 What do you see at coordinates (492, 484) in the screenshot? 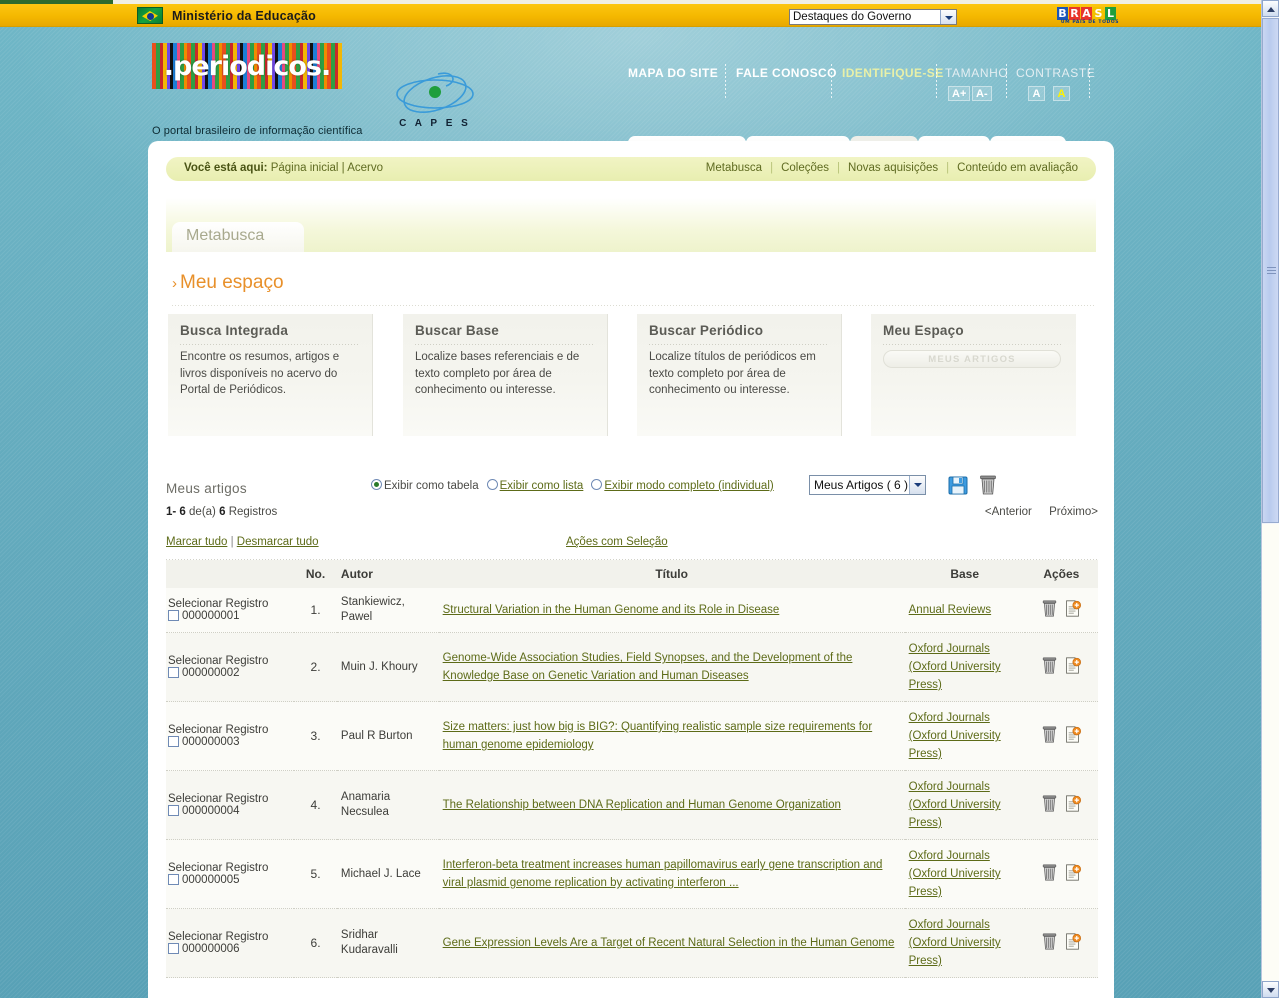
I see `radio-lista` at bounding box center [492, 484].